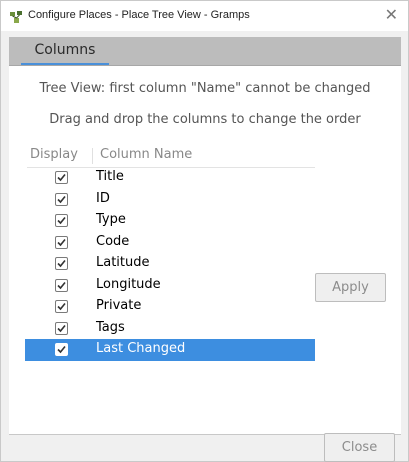 This screenshot has height=462, width=409. Describe the element at coordinates (170, 243) in the screenshot. I see `list-item: Code` at that location.